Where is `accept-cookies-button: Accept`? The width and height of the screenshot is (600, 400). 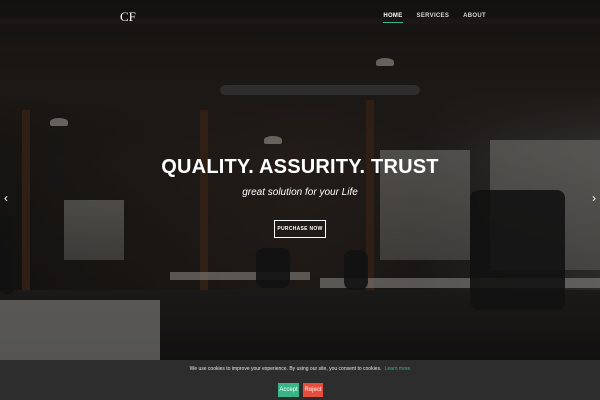
accept-cookies-button: Accept is located at coordinates (288, 390).